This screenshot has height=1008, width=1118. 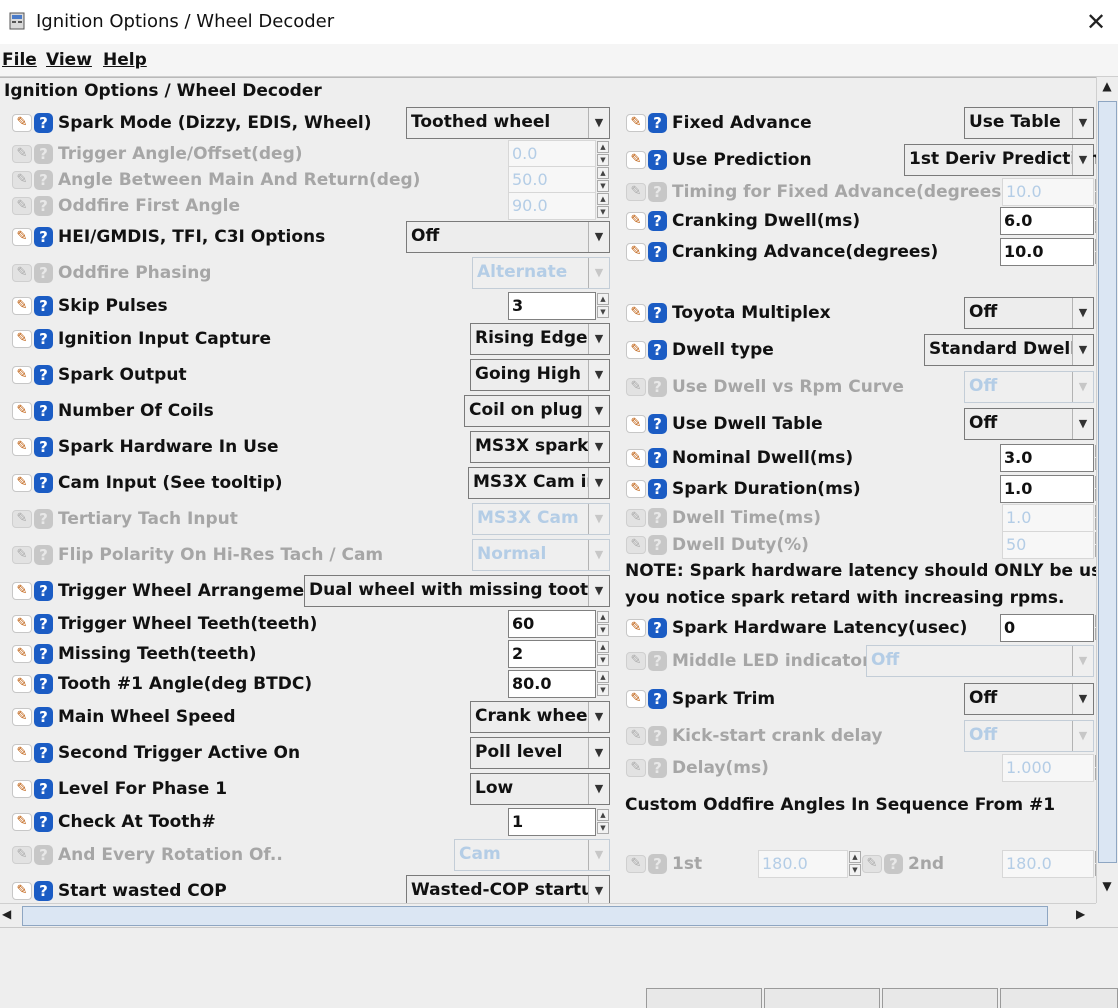 I want to click on spark-output-select: Going High ▼, so click(x=540, y=375).